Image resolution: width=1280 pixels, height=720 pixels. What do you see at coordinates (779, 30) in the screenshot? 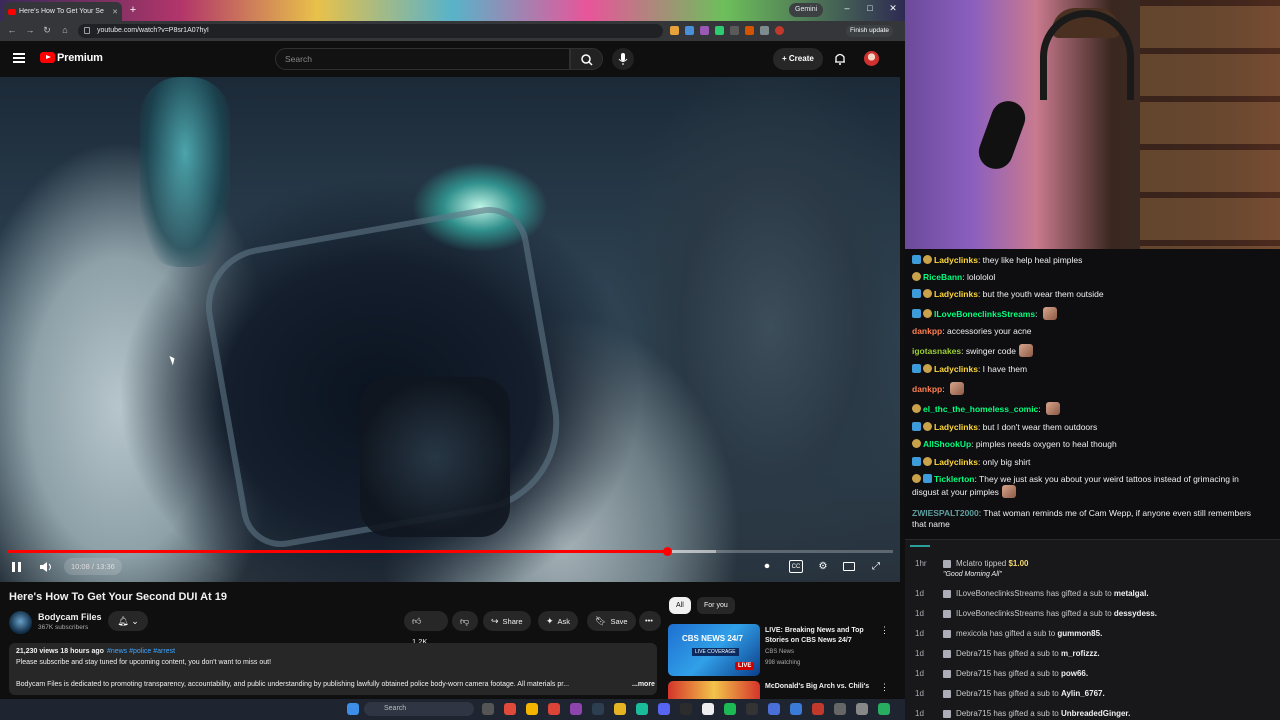
I see `profile-icon` at bounding box center [779, 30].